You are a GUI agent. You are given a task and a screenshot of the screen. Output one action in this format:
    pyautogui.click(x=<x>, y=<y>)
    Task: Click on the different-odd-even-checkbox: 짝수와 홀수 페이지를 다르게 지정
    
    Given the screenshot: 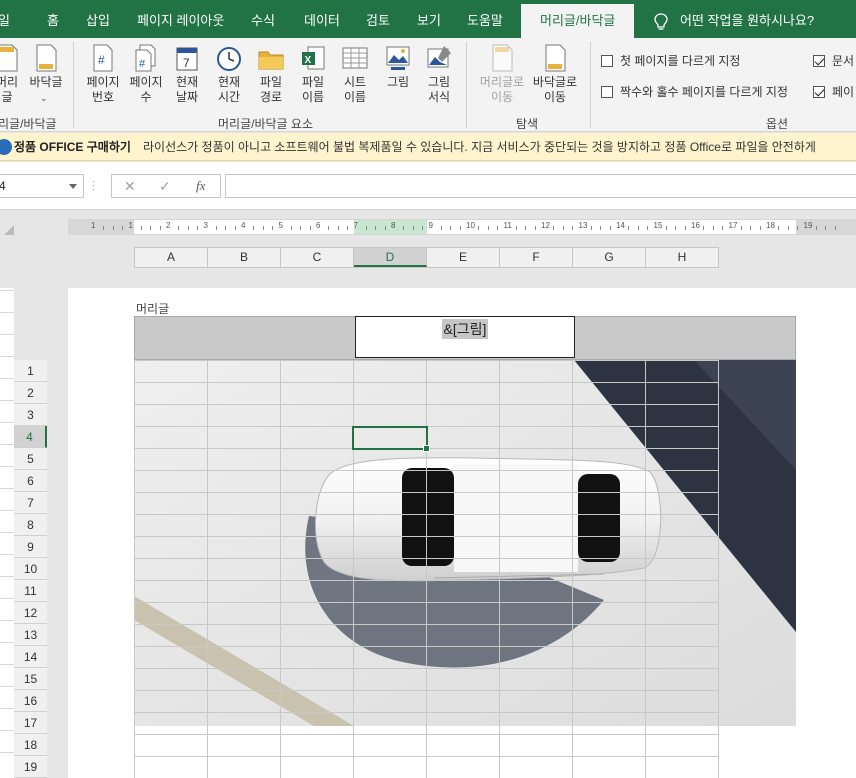 What is the action you would take?
    pyautogui.click(x=694, y=91)
    